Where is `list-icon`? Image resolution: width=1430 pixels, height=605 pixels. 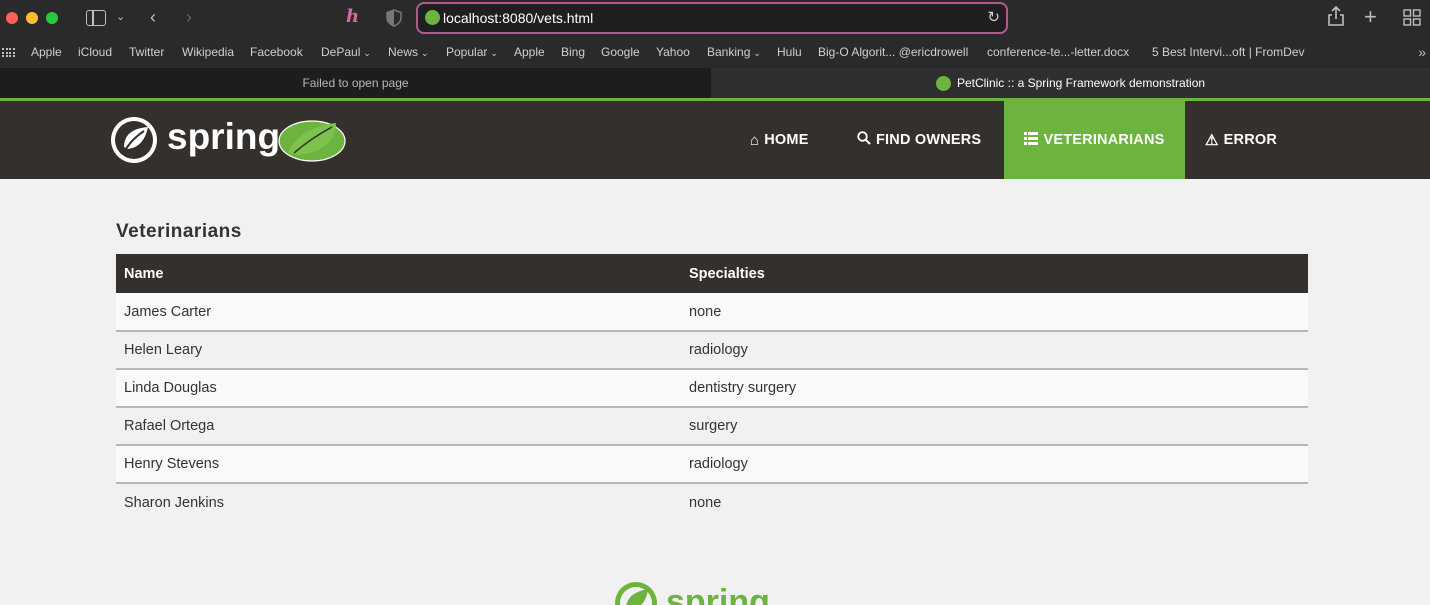
list-icon is located at coordinates (1031, 140).